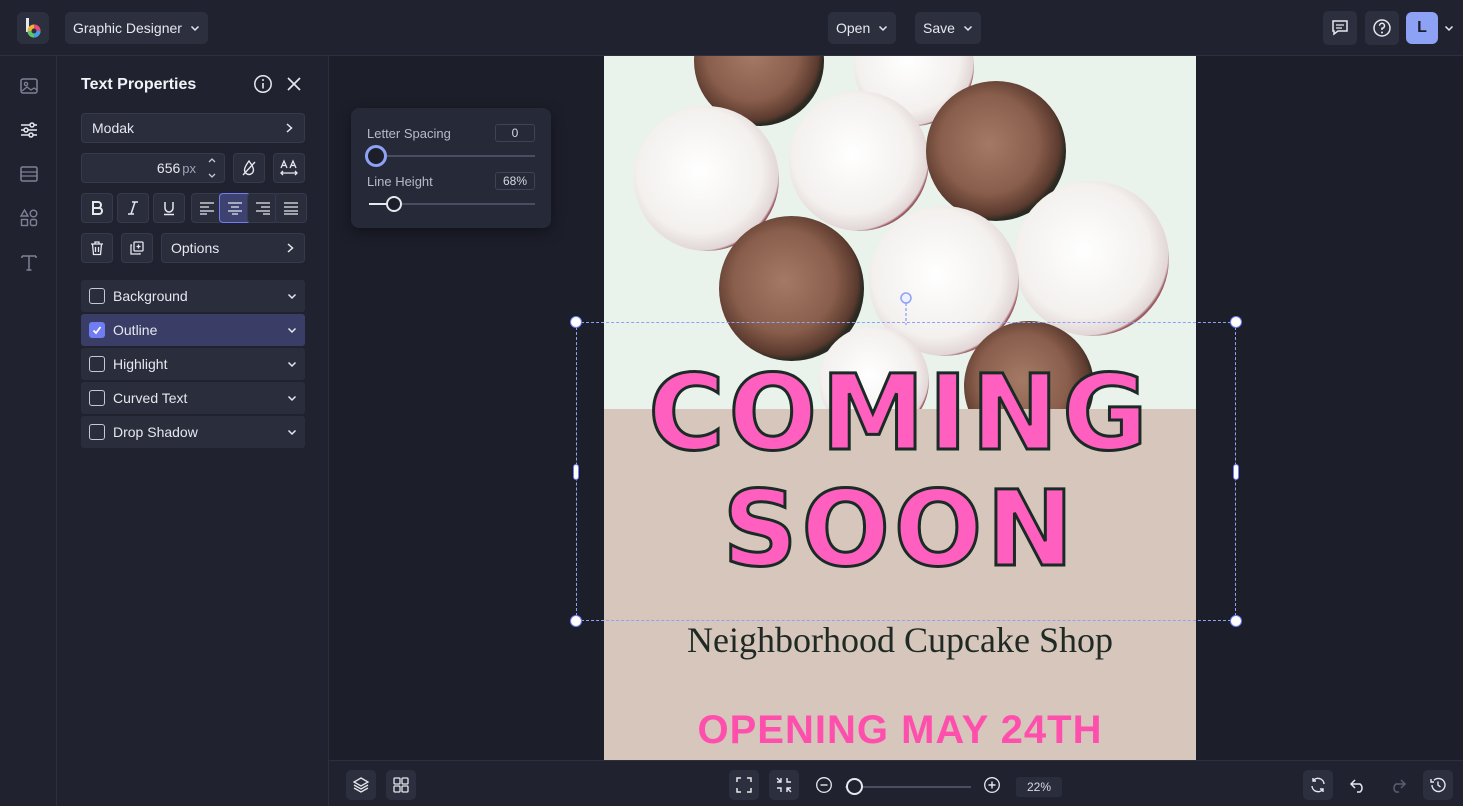  I want to click on user-avatar: L, so click(1422, 28).